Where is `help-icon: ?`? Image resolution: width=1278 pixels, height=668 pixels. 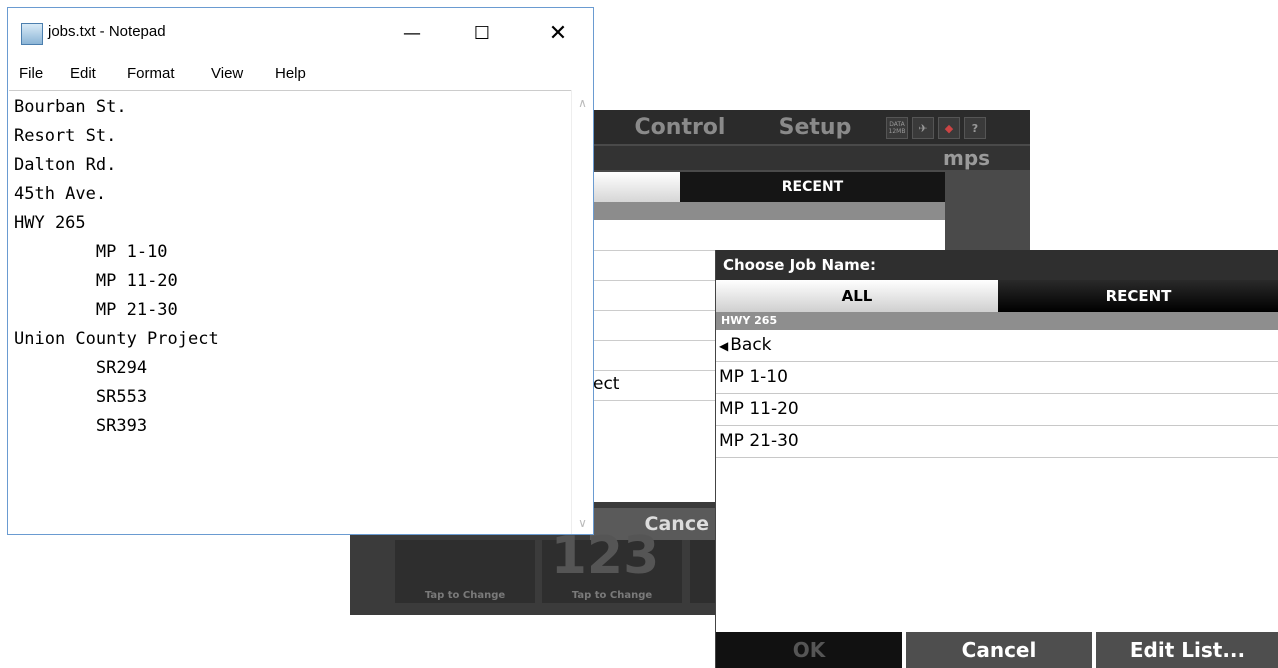 help-icon: ? is located at coordinates (975, 128).